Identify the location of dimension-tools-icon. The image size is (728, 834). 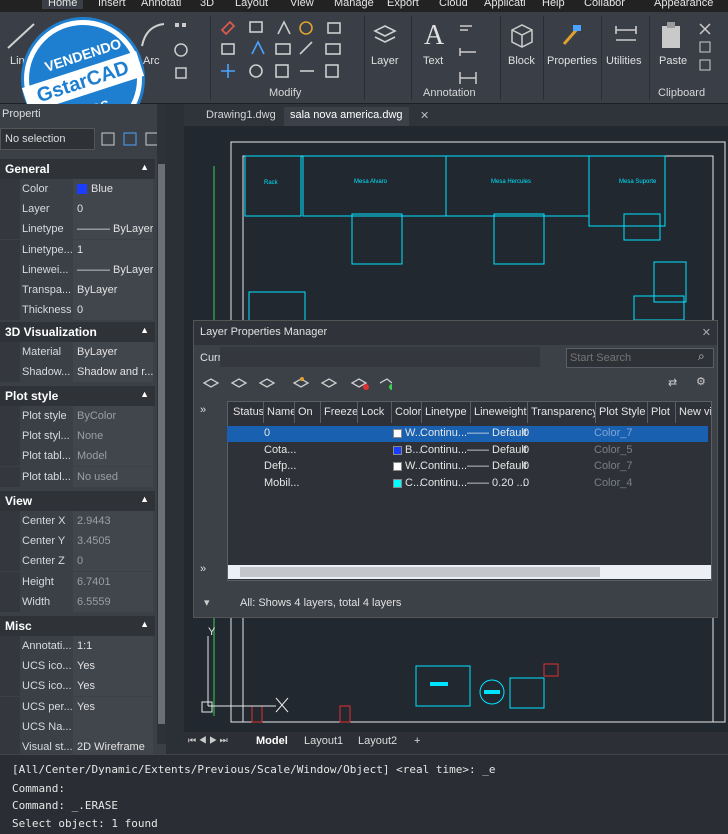
(476, 55).